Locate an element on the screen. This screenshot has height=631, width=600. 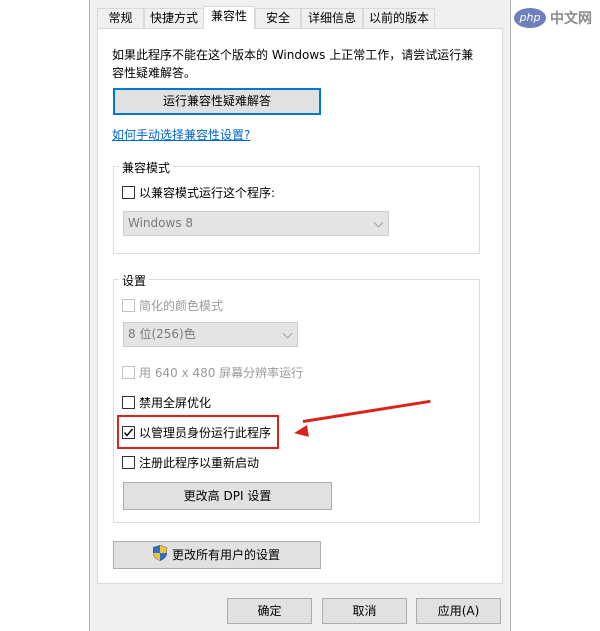
tab-bar: 常规 快捷方式 兼容性 安全 详细信息 以前的版本 is located at coordinates (302, 17).